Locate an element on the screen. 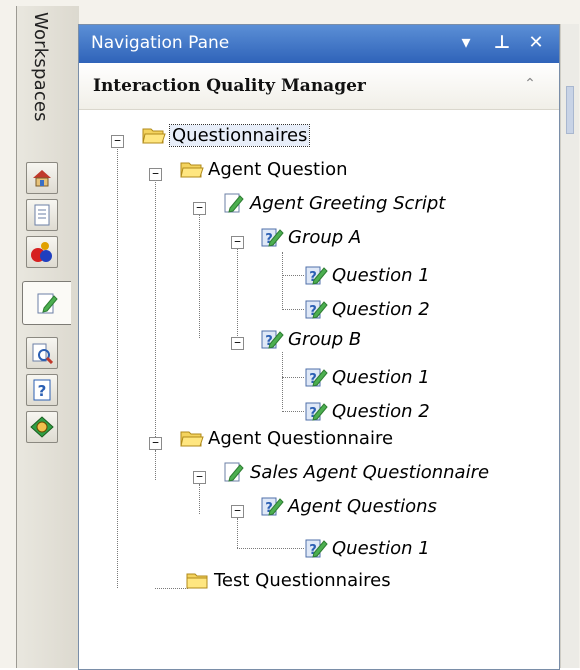 The image size is (580, 670). tree-node-label: Agent Questionnaire is located at coordinates (301, 438).